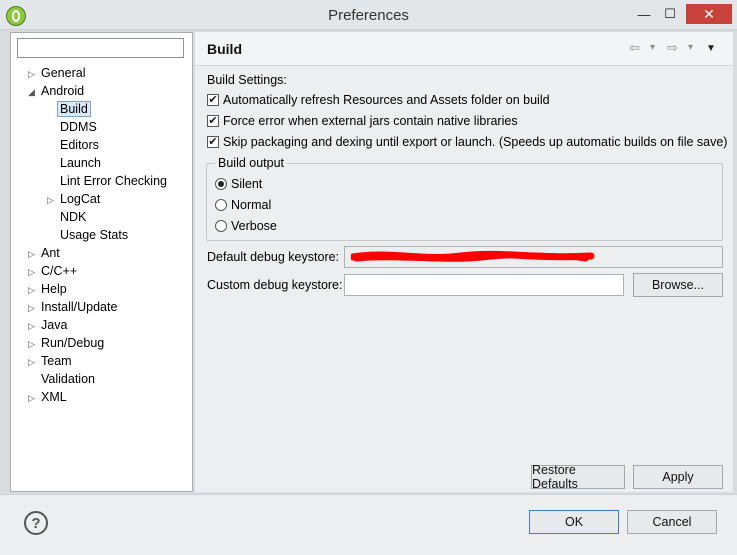  Describe the element at coordinates (678, 477) in the screenshot. I see `apply-button: Apply` at that location.